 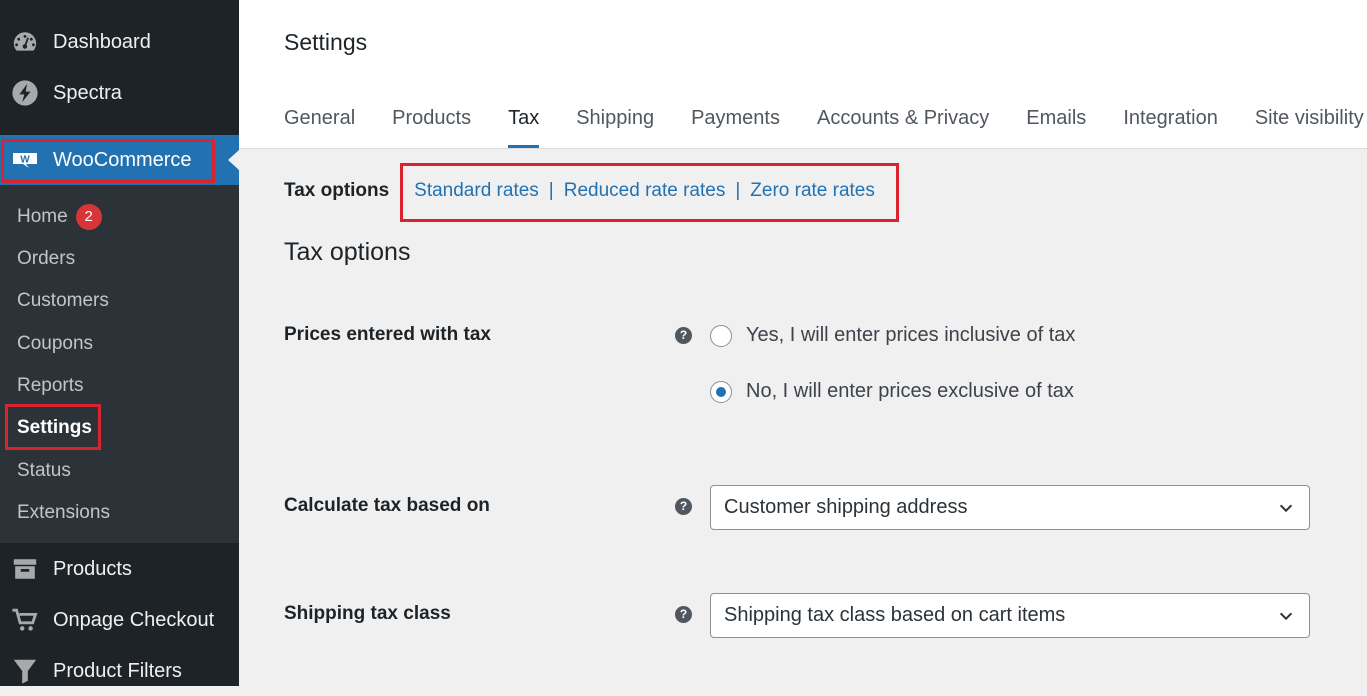 What do you see at coordinates (347, 252) in the screenshot?
I see `section-title: Tax options` at bounding box center [347, 252].